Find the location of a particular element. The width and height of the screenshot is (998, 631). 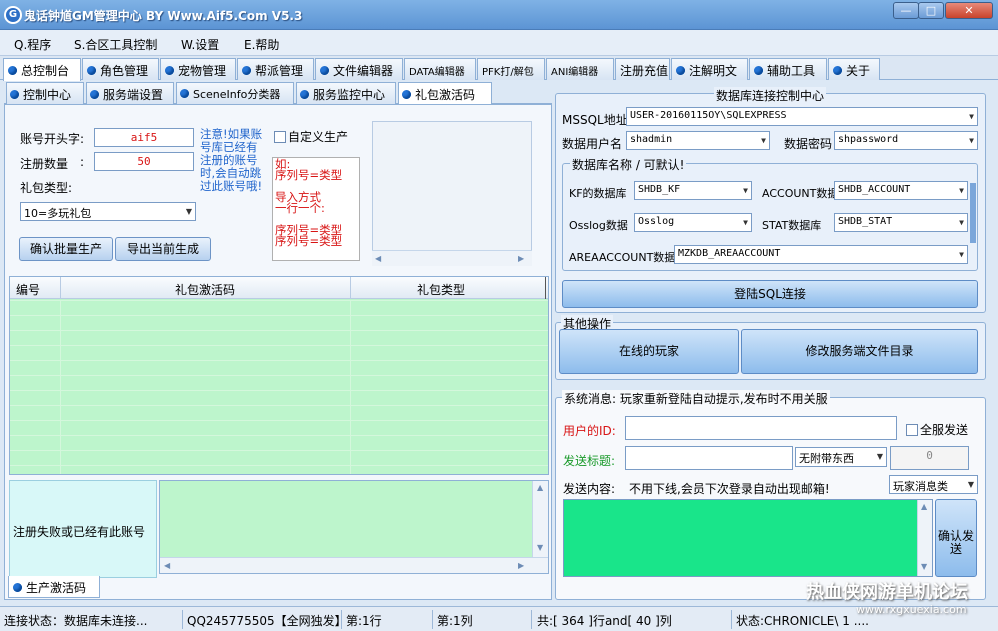

watermark-url: www.rxgxuexia.com is located at coordinates (911, 609).